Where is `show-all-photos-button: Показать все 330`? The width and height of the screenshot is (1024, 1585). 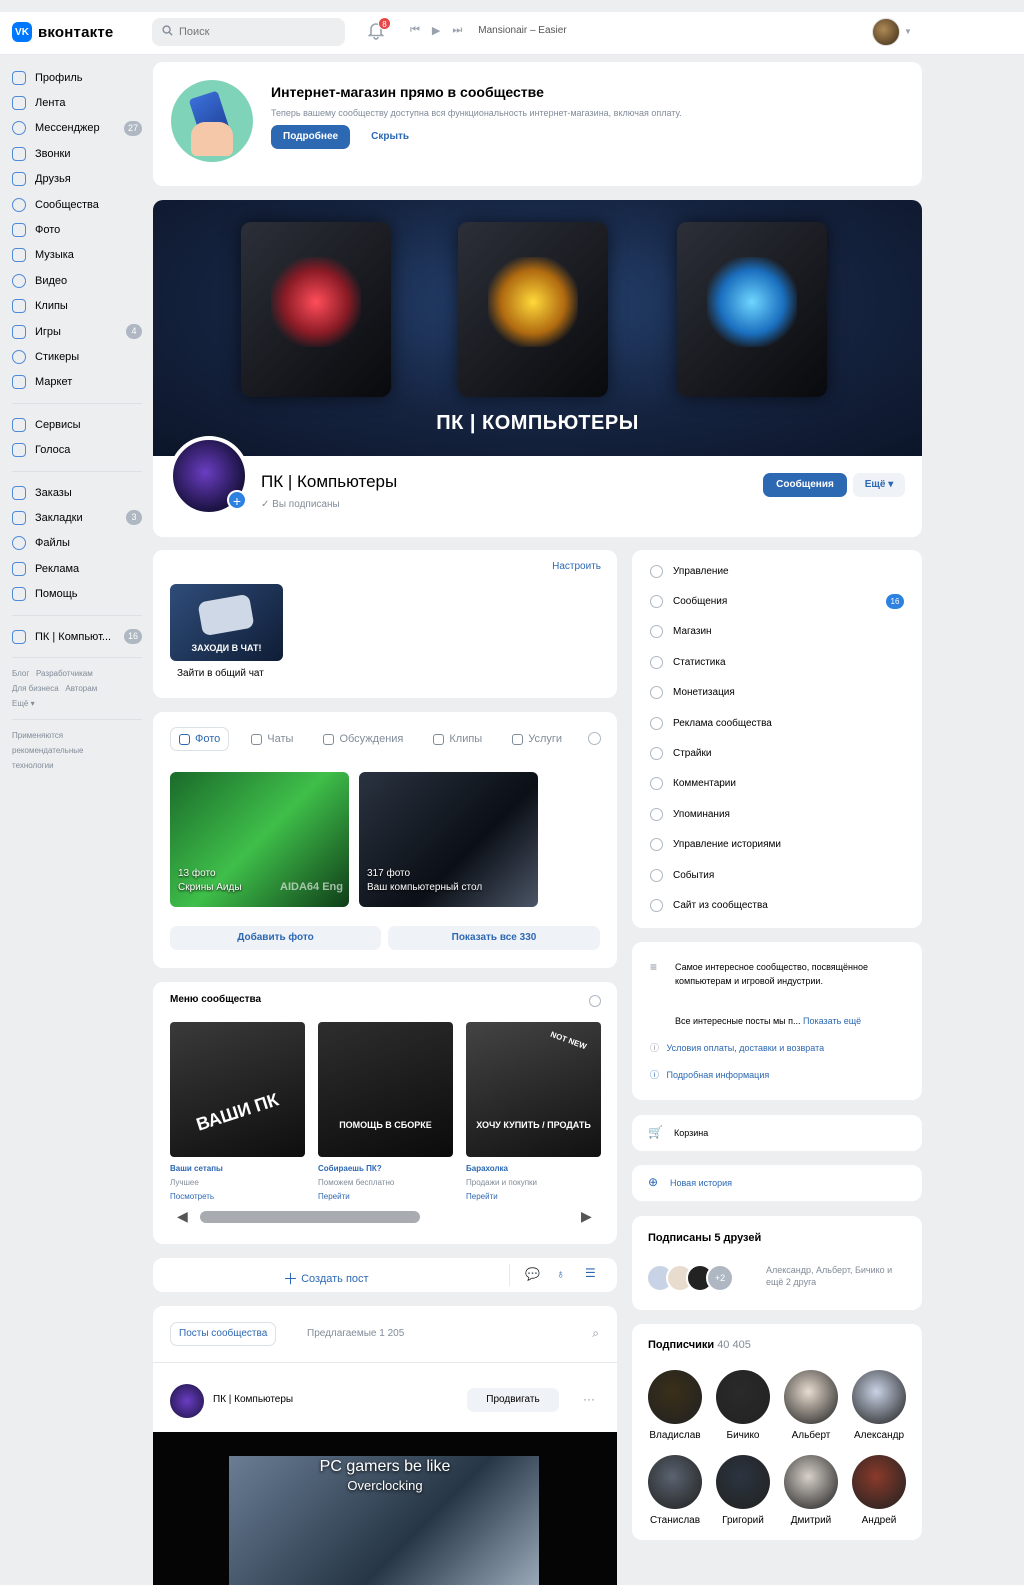 show-all-photos-button: Показать все 330 is located at coordinates (494, 938).